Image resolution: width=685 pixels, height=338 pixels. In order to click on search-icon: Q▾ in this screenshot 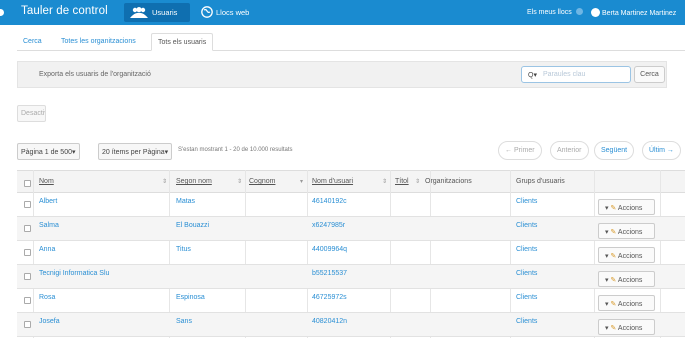, I will do `click(532, 75)`.